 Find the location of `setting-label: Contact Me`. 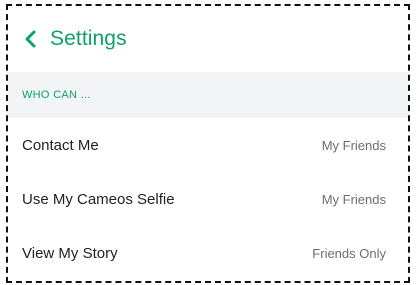

setting-label: Contact Me is located at coordinates (60, 145).